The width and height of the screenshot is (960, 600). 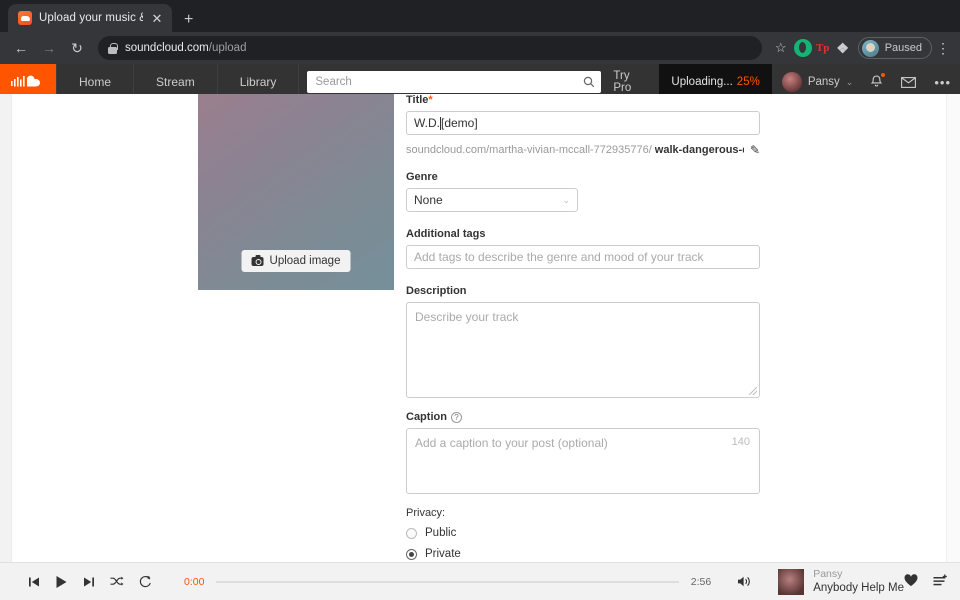 What do you see at coordinates (903, 48) in the screenshot?
I see `profile-status-label: Paused` at bounding box center [903, 48].